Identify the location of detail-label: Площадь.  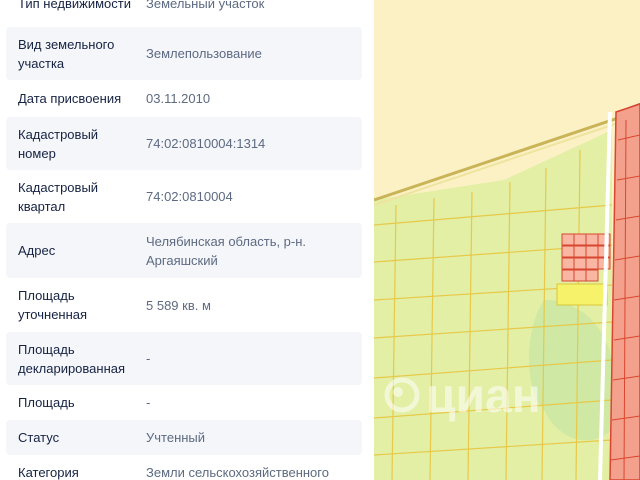
(46, 402).